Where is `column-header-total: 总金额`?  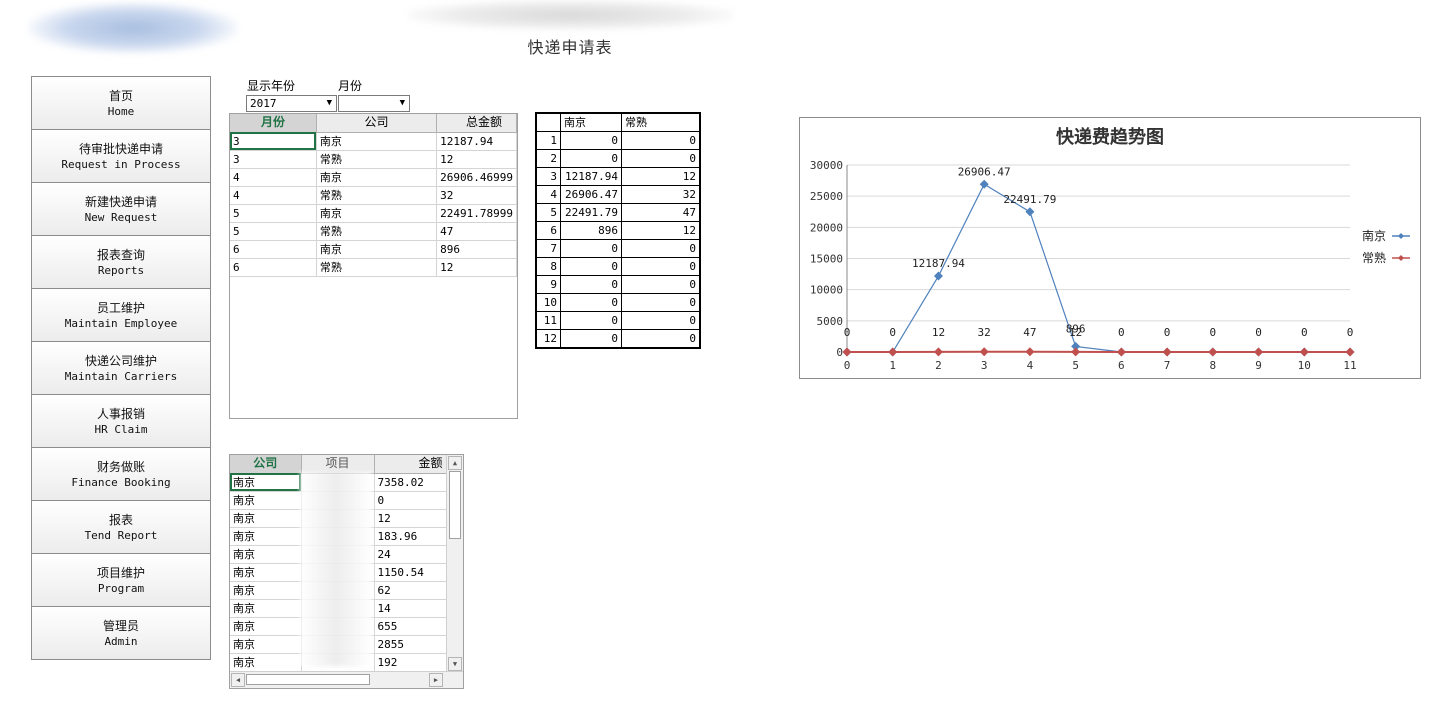
column-header-total: 总金额 is located at coordinates (476, 123).